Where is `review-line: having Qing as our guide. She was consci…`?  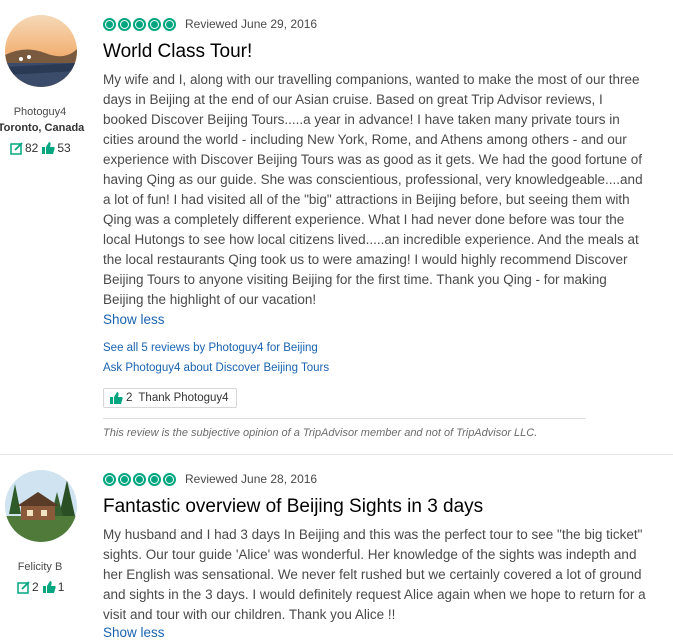
review-line: having Qing as our guide. She was consci… is located at coordinates (373, 179).